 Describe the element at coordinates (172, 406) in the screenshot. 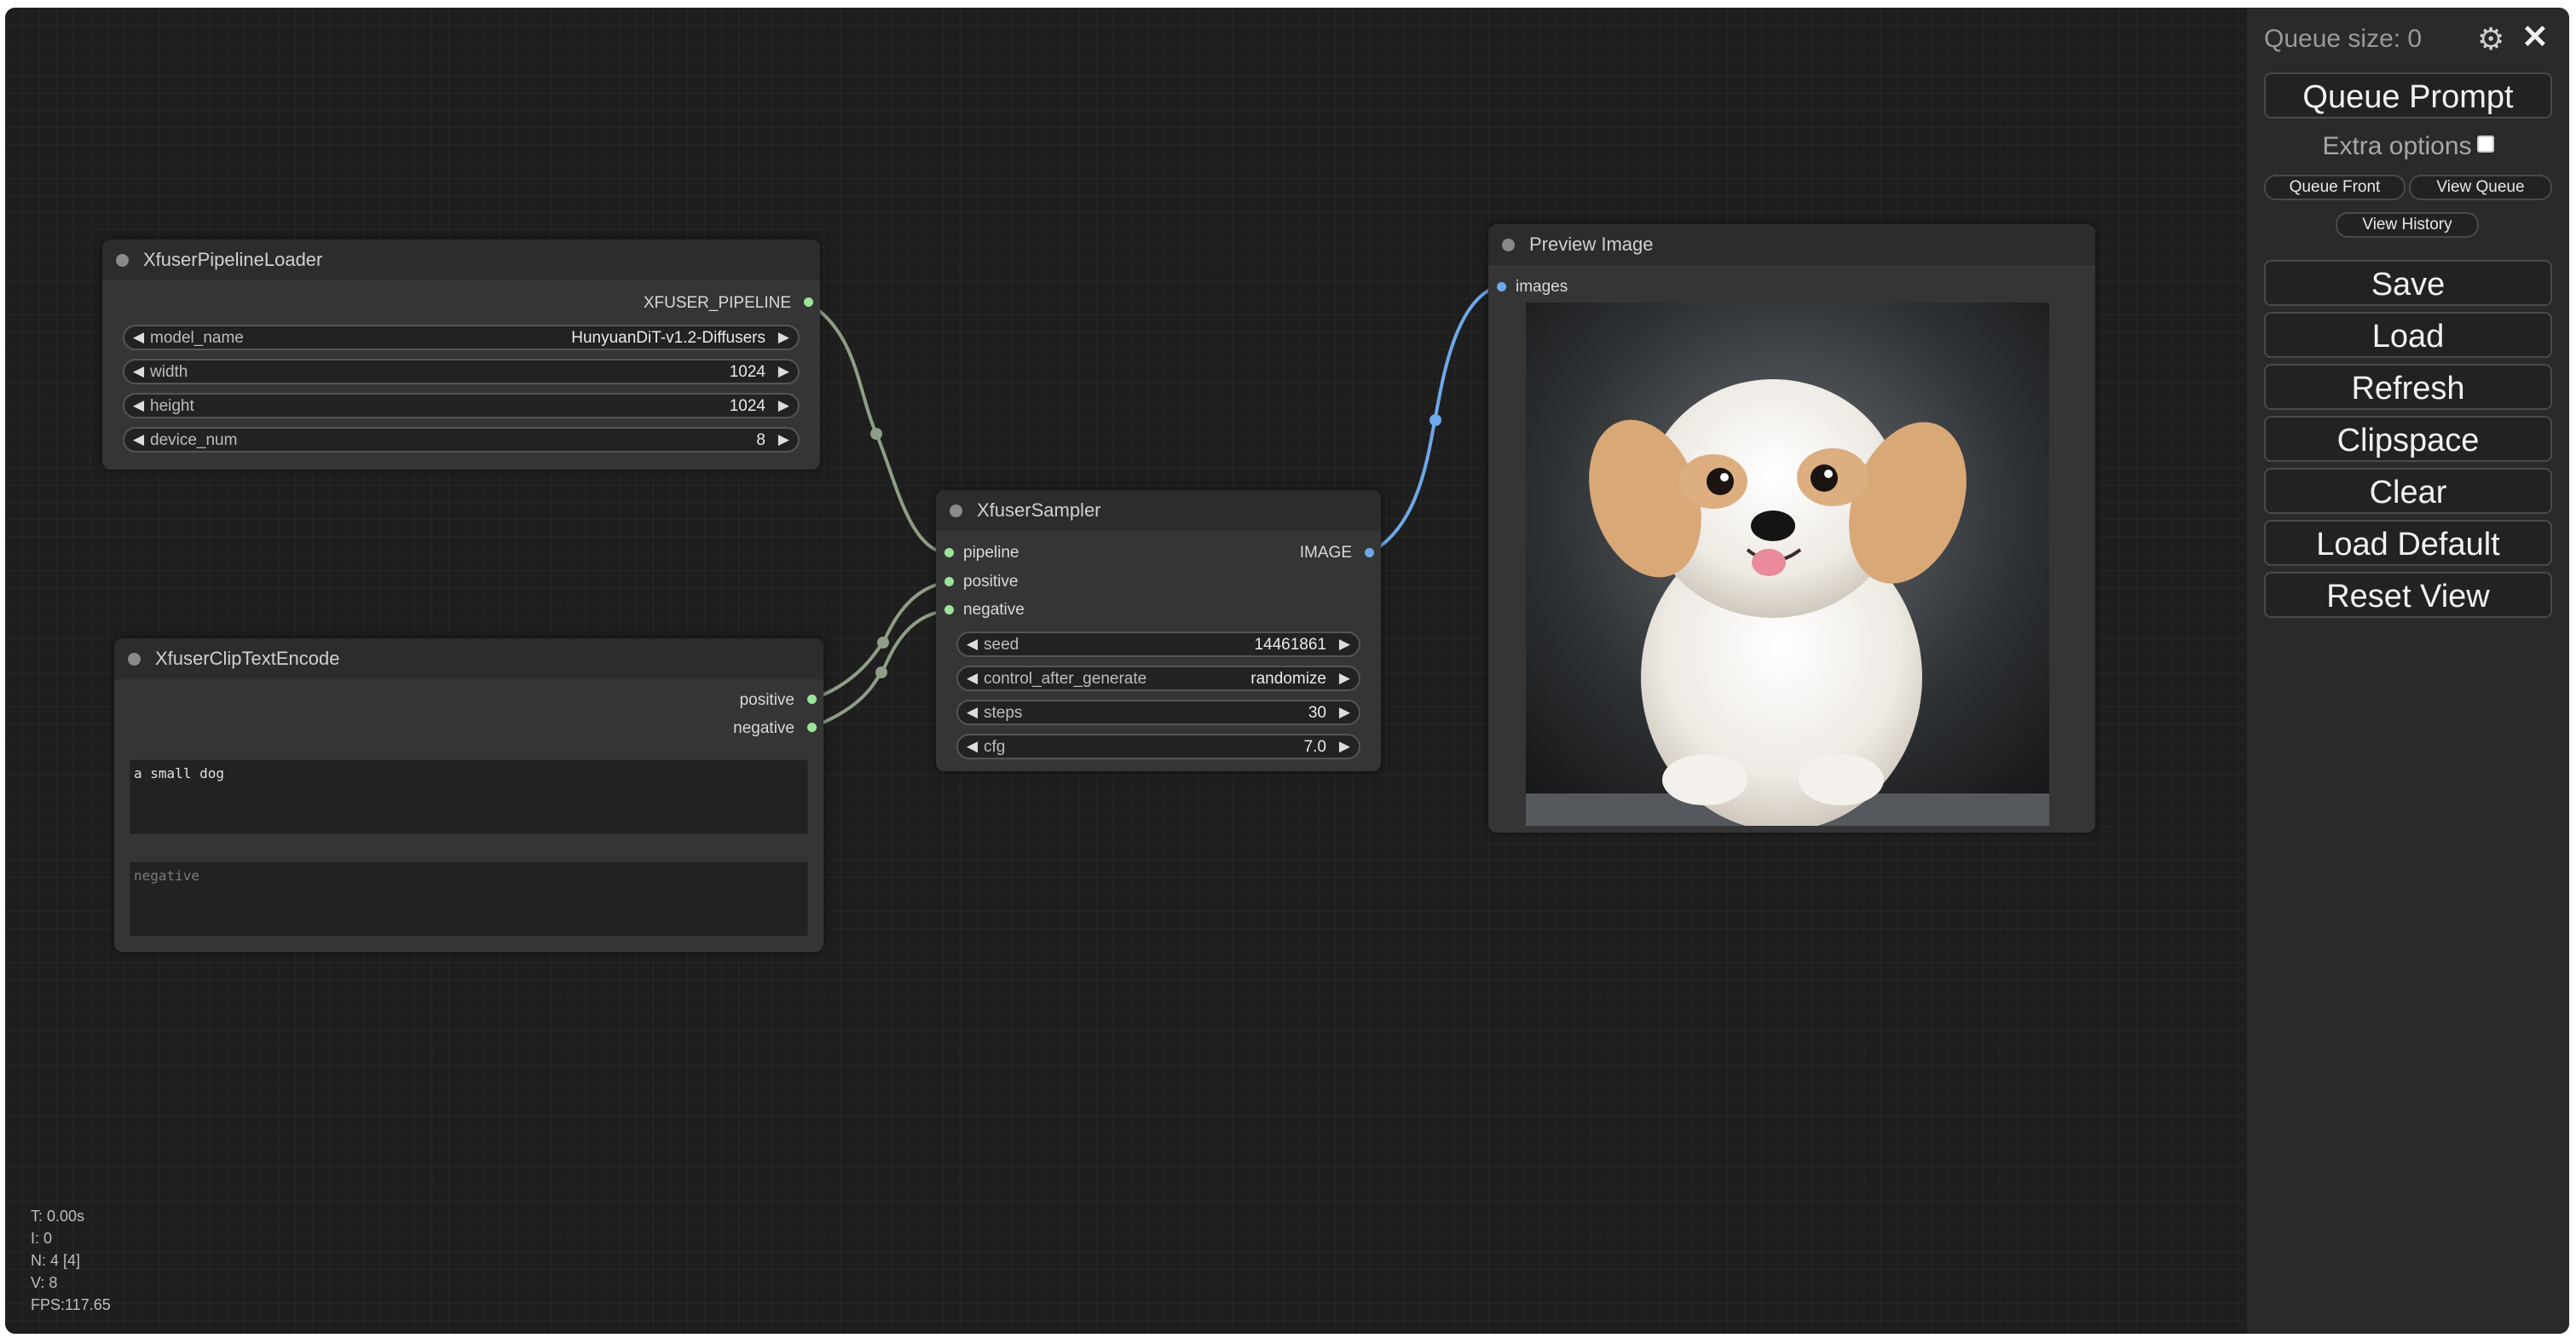

I see `widget-label: height` at that location.